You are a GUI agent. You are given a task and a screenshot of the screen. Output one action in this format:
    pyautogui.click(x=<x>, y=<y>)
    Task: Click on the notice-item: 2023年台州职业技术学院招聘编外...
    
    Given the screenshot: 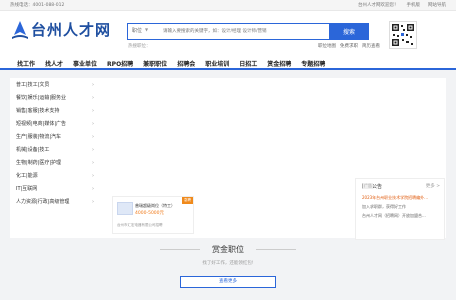 What is the action you would take?
    pyautogui.click(x=401, y=199)
    